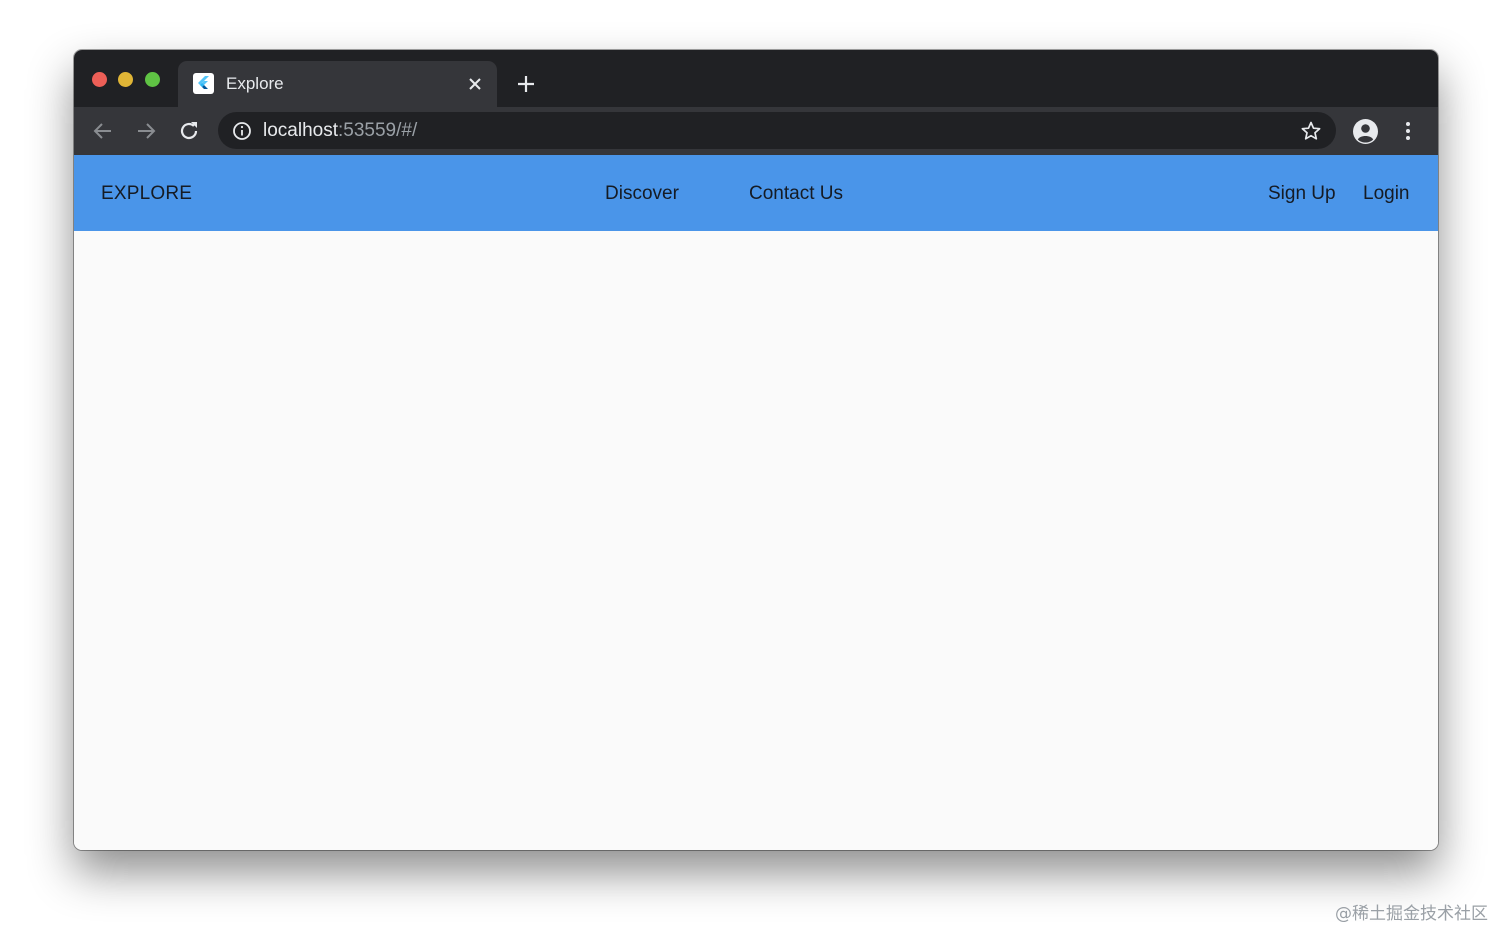 This screenshot has height=948, width=1512. Describe the element at coordinates (242, 131) in the screenshot. I see `info-icon` at that location.